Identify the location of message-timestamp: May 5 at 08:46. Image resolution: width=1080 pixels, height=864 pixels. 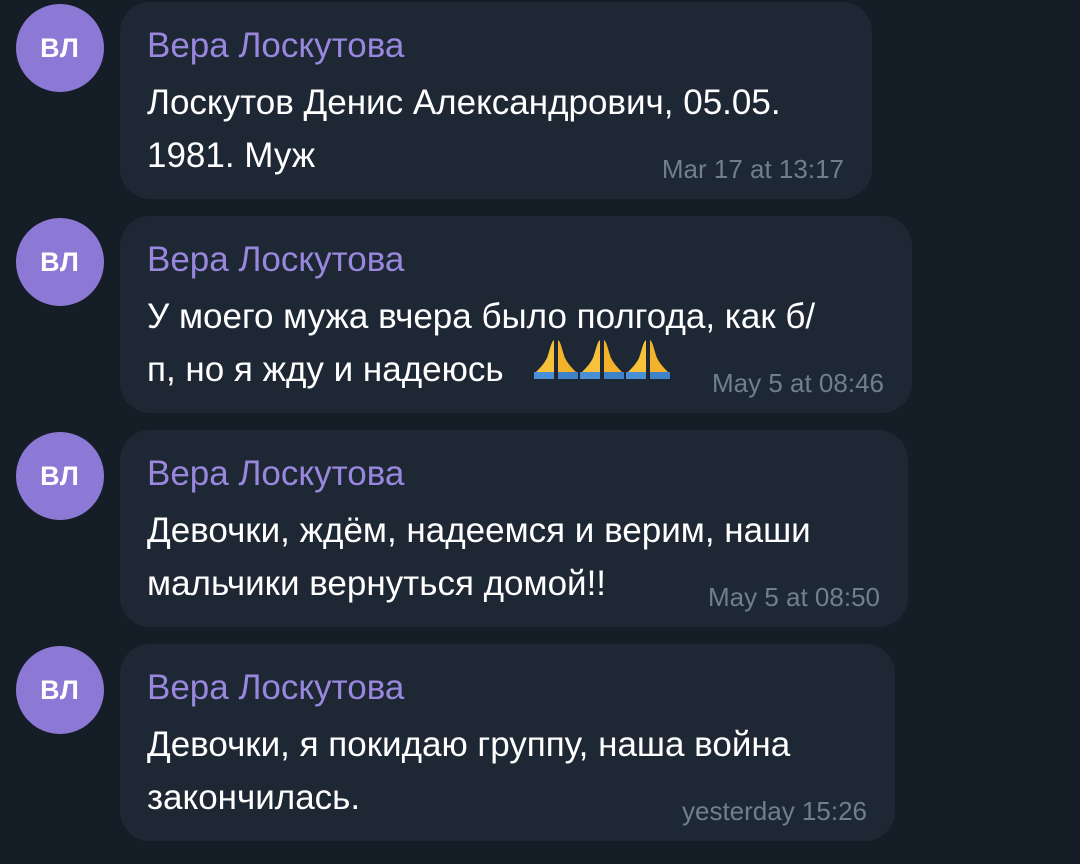
(798, 383).